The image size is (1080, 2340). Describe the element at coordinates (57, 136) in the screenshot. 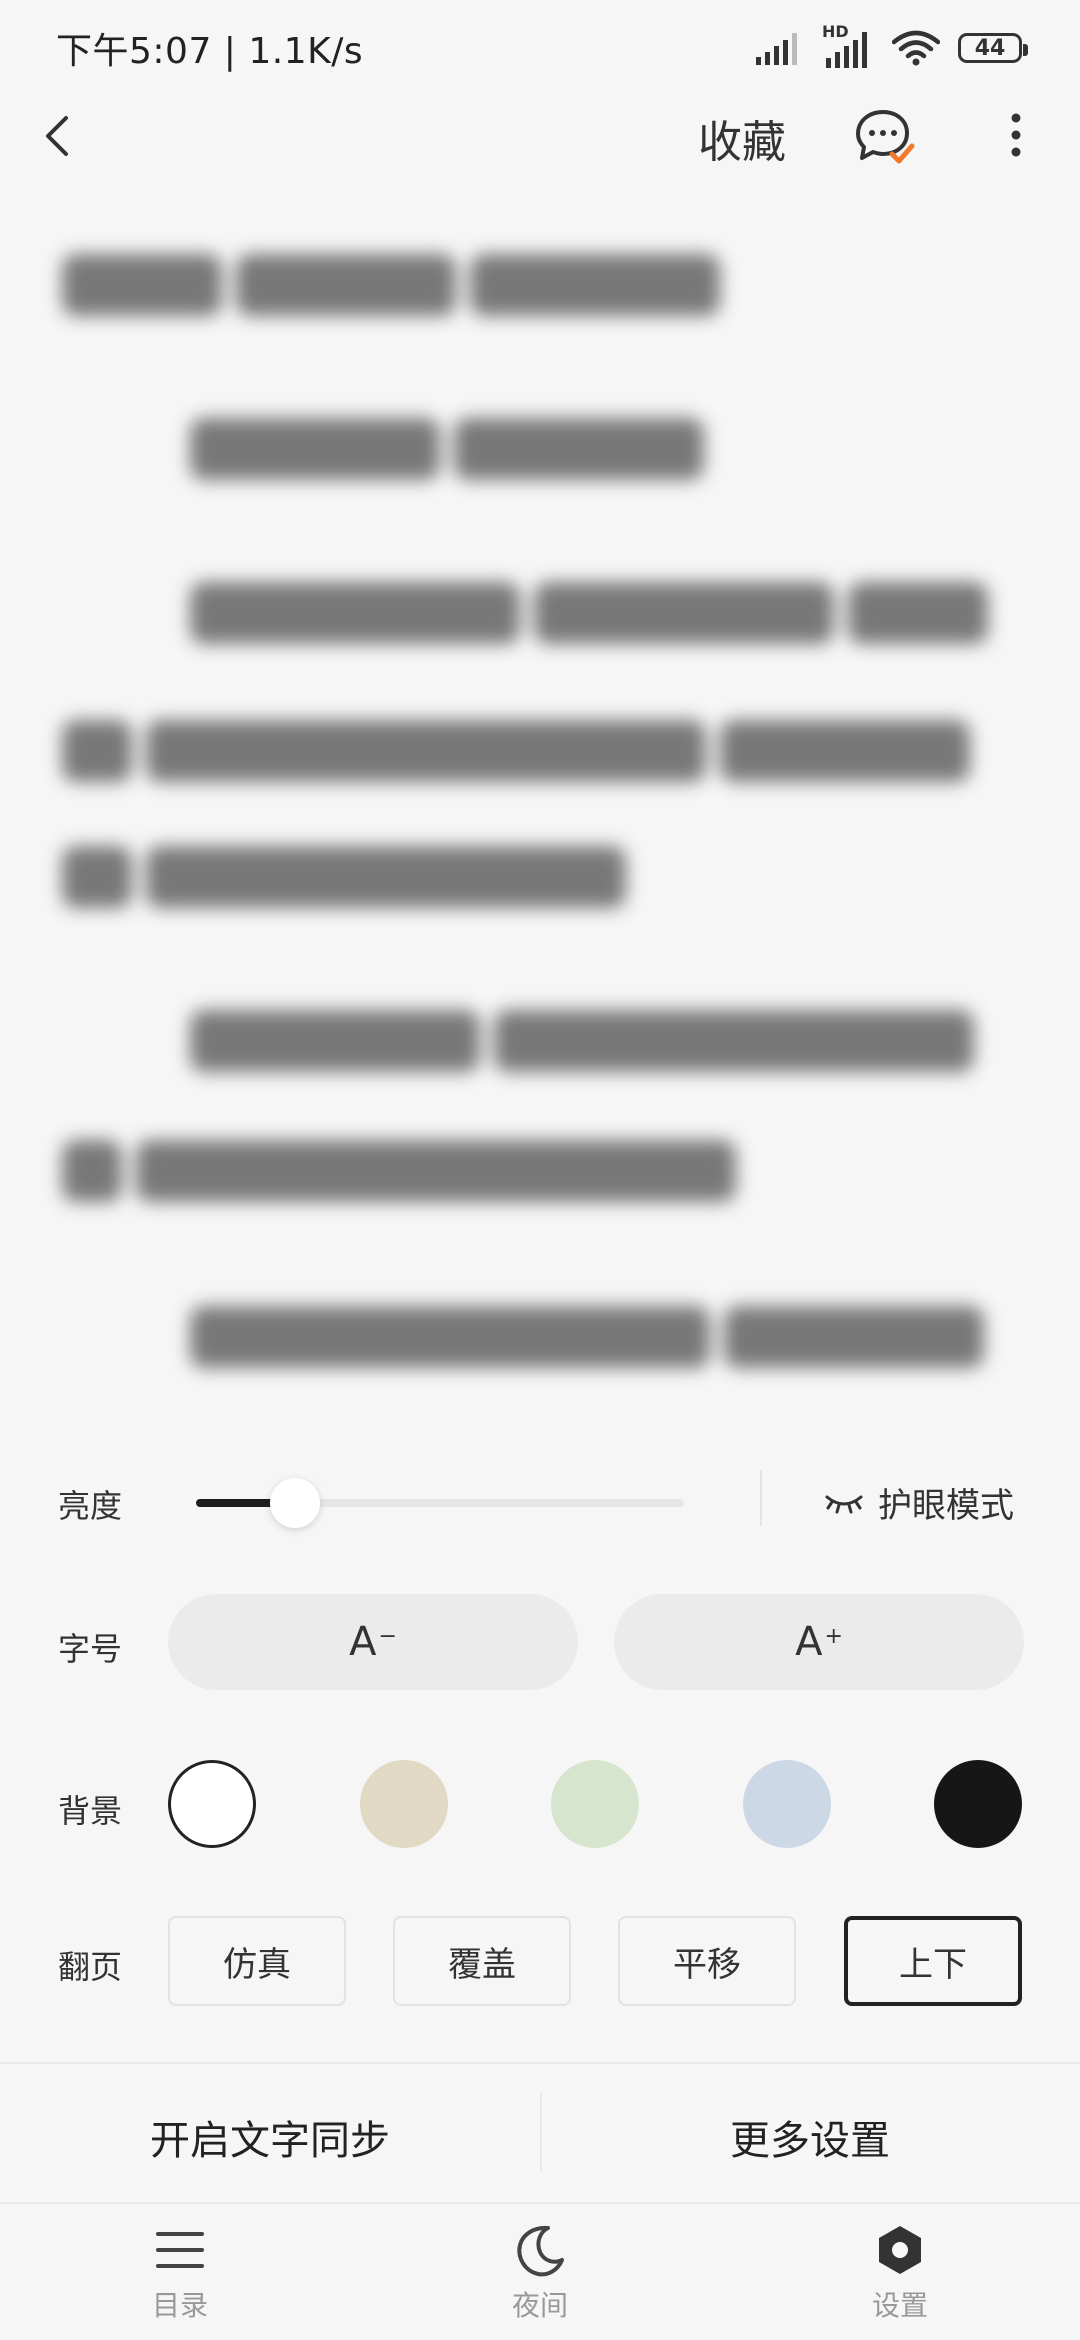

I see `back-arrow-icon` at that location.